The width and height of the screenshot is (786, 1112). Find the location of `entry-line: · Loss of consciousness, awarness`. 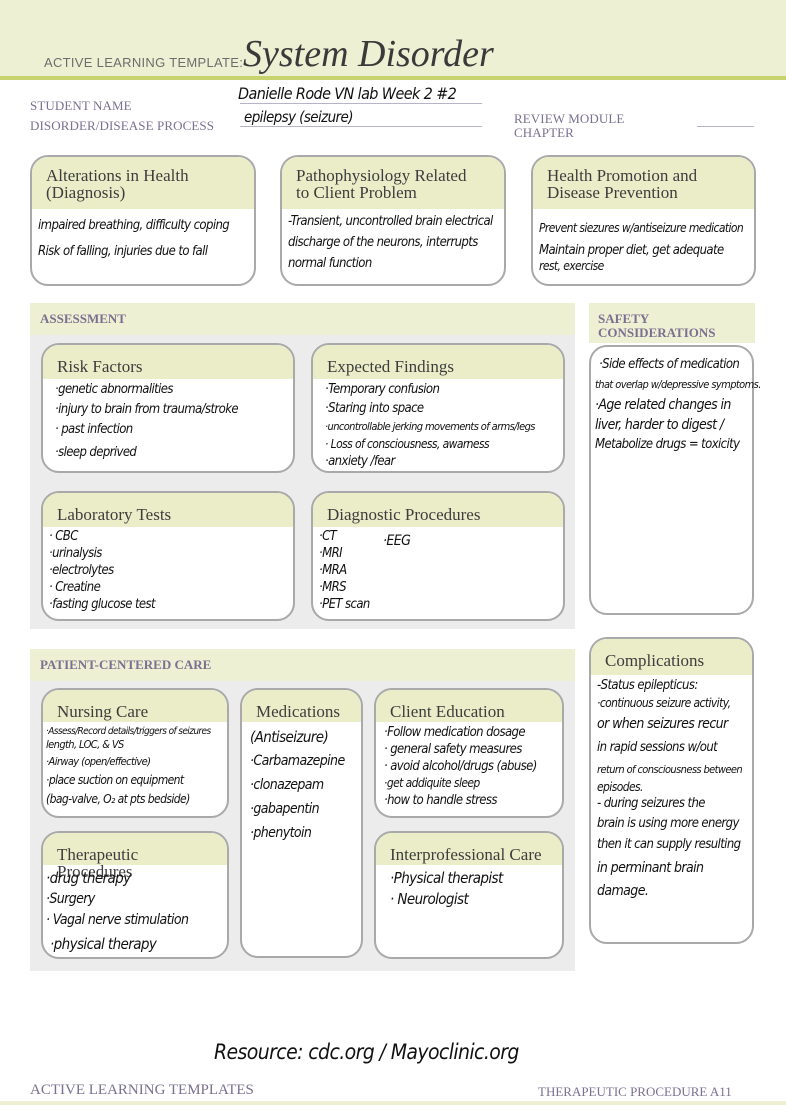

entry-line: · Loss of consciousness, awarness is located at coordinates (442, 444).